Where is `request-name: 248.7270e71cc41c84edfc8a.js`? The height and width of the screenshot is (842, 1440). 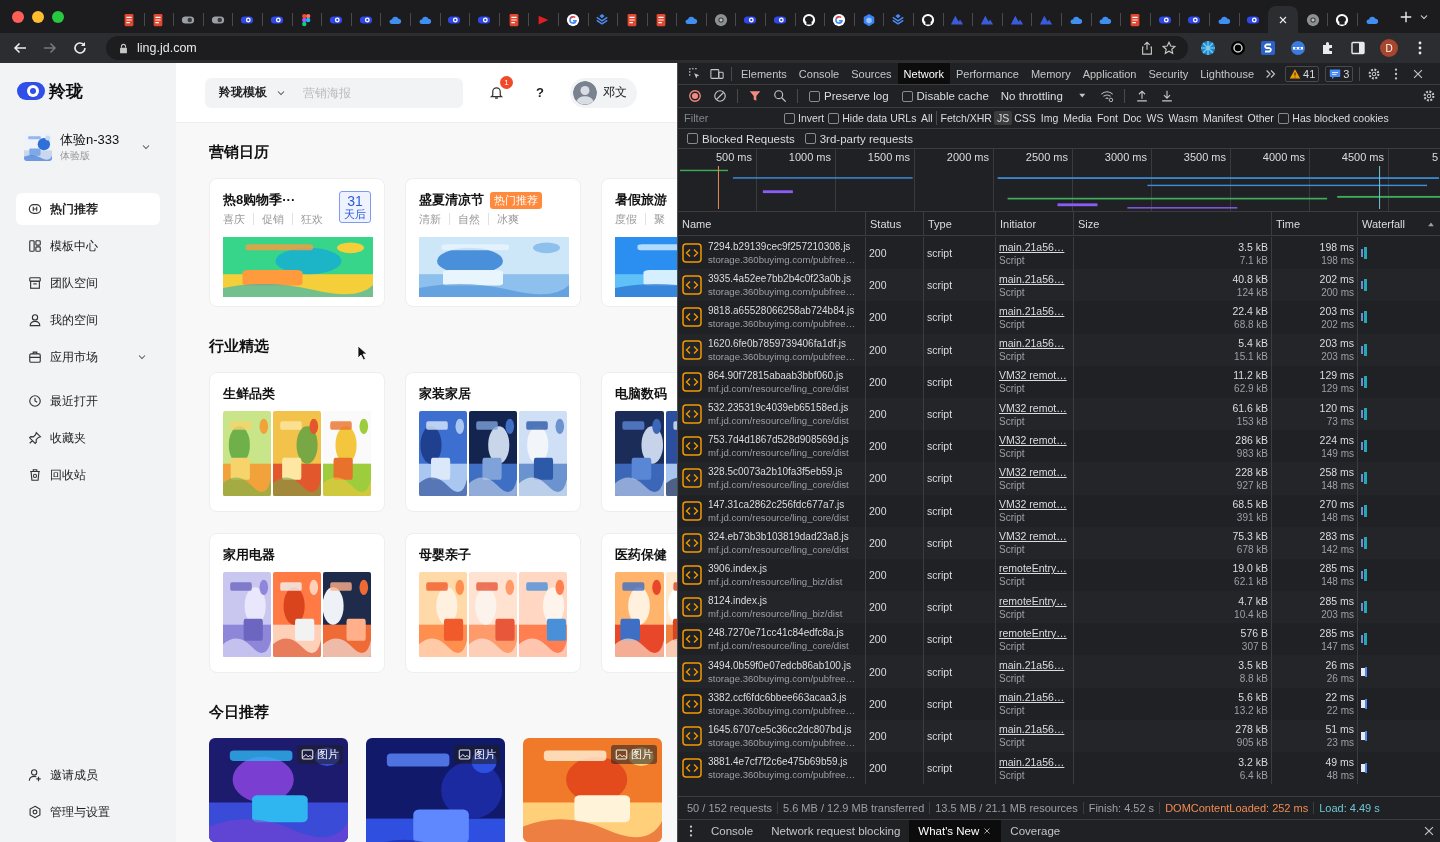 request-name: 248.7270e71cc41c84edfc8a.js is located at coordinates (778, 633).